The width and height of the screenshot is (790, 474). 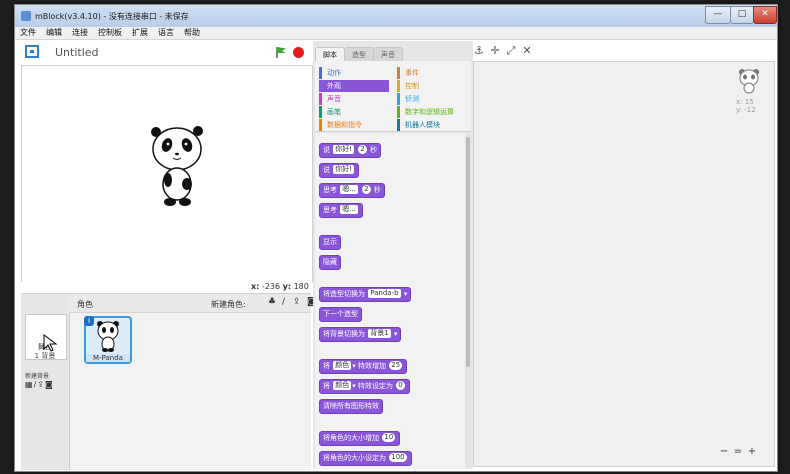 What do you see at coordinates (326, 170) in the screenshot?
I see `block-text: 说` at bounding box center [326, 170].